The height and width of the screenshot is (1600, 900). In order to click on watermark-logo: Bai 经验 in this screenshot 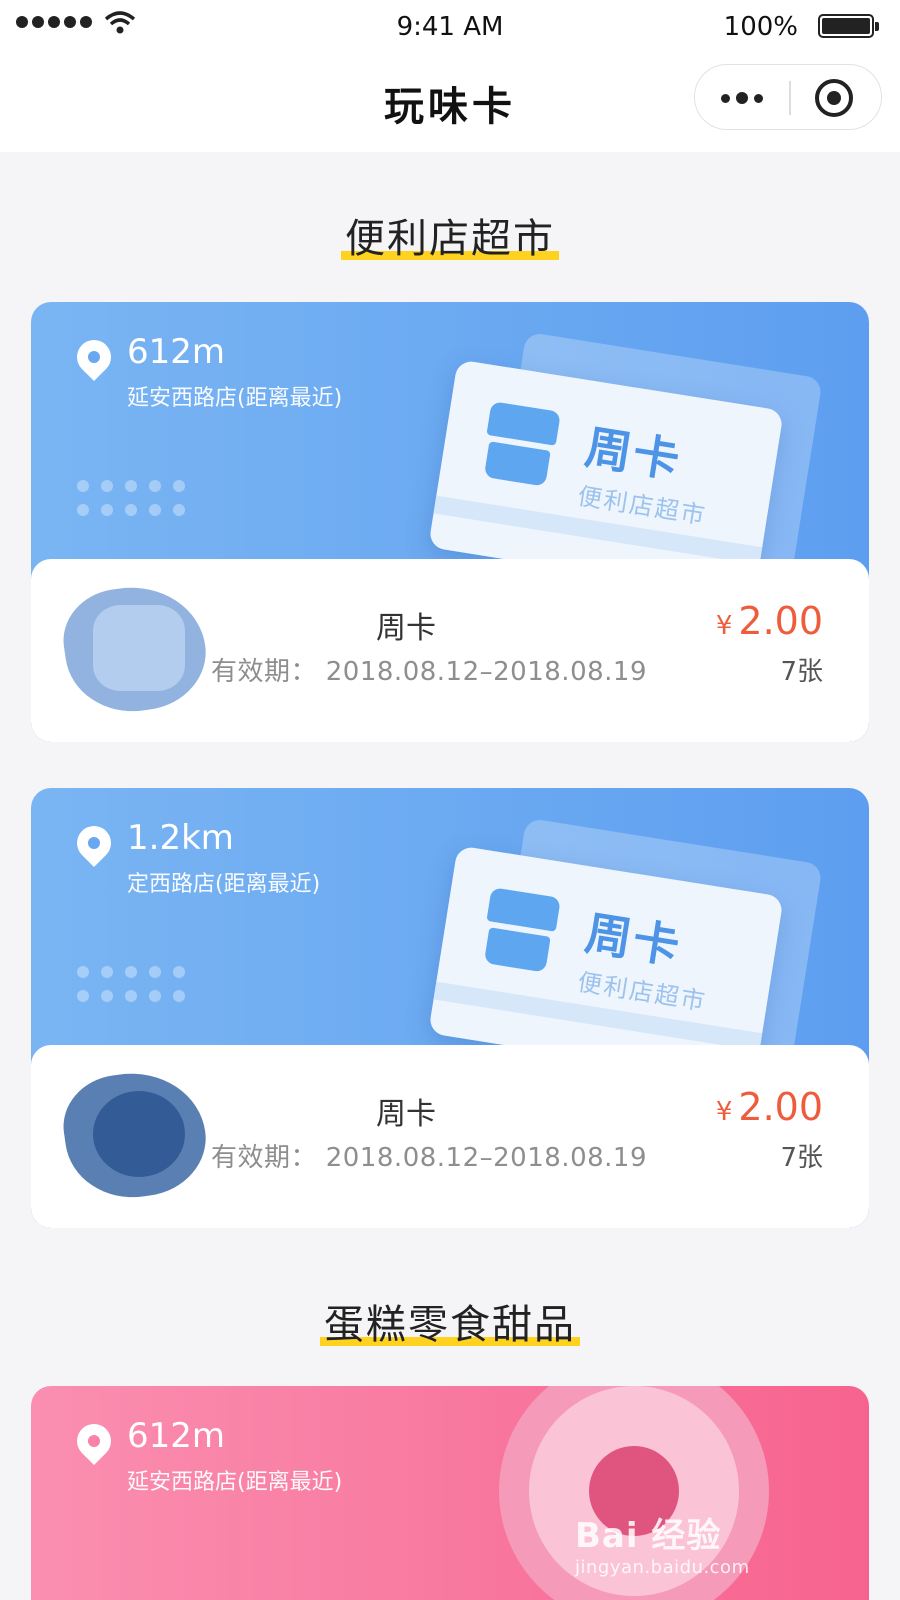, I will do `click(648, 1536)`.